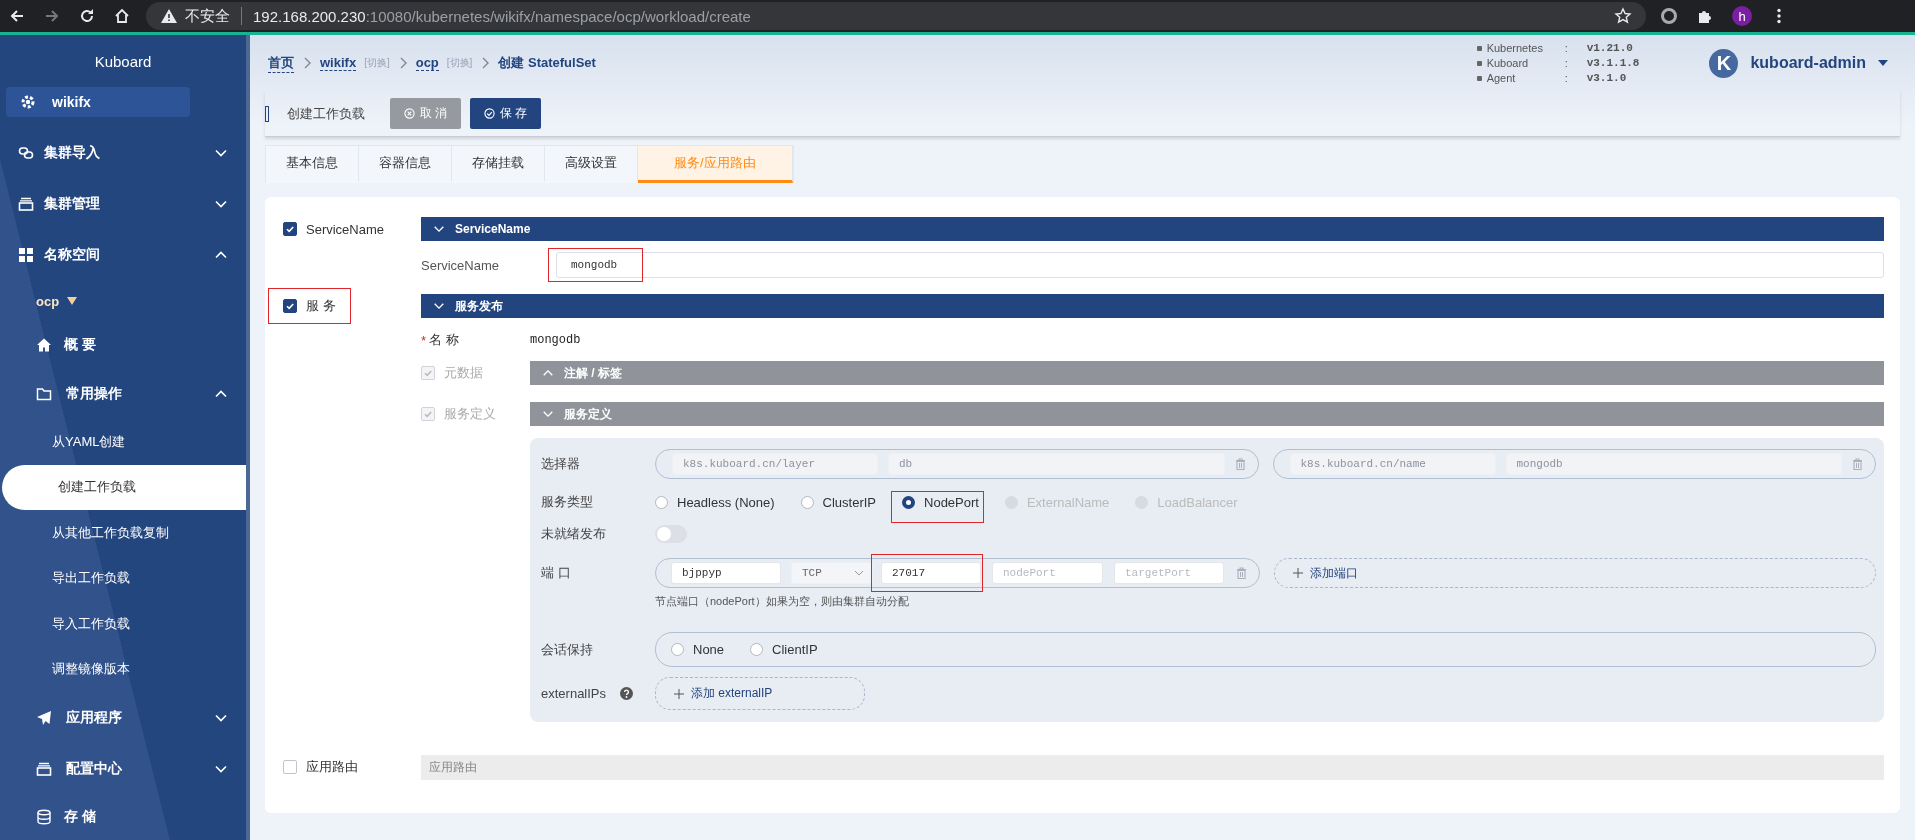  I want to click on help-icon, so click(626, 693).